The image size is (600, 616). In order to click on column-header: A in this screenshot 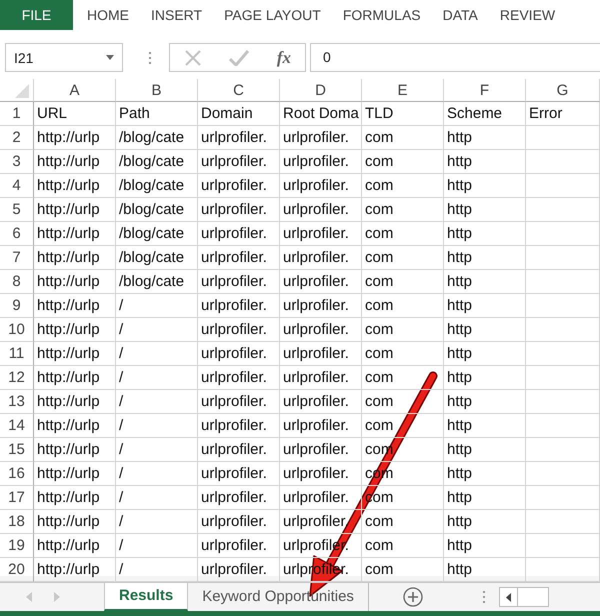, I will do `click(75, 90)`.